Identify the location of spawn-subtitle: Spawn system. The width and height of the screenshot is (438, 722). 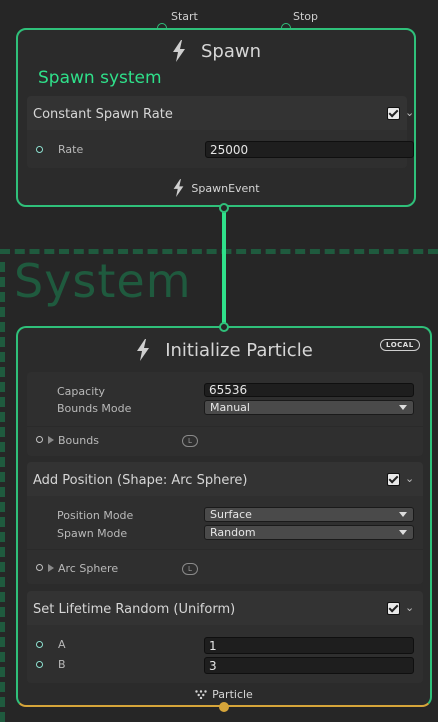
(100, 78).